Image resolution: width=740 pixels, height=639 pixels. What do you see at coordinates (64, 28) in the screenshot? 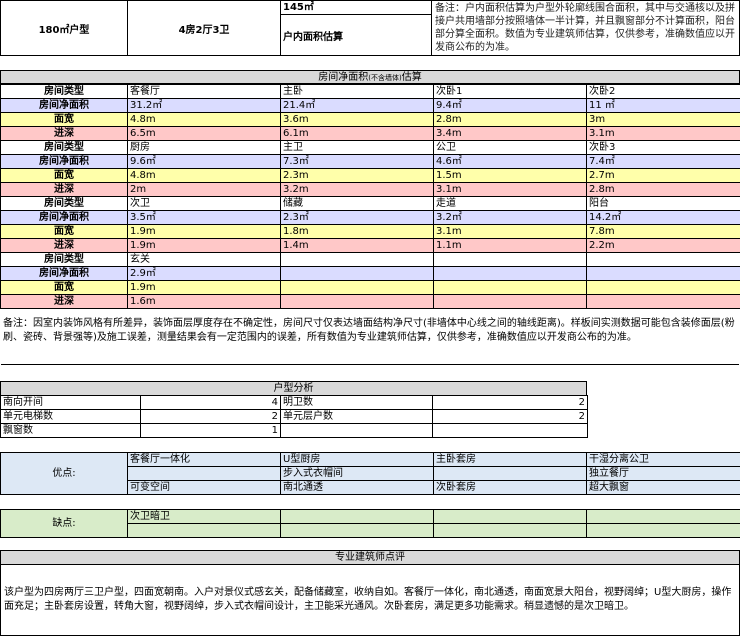
I see `header-type-cell: 180㎡户型` at bounding box center [64, 28].